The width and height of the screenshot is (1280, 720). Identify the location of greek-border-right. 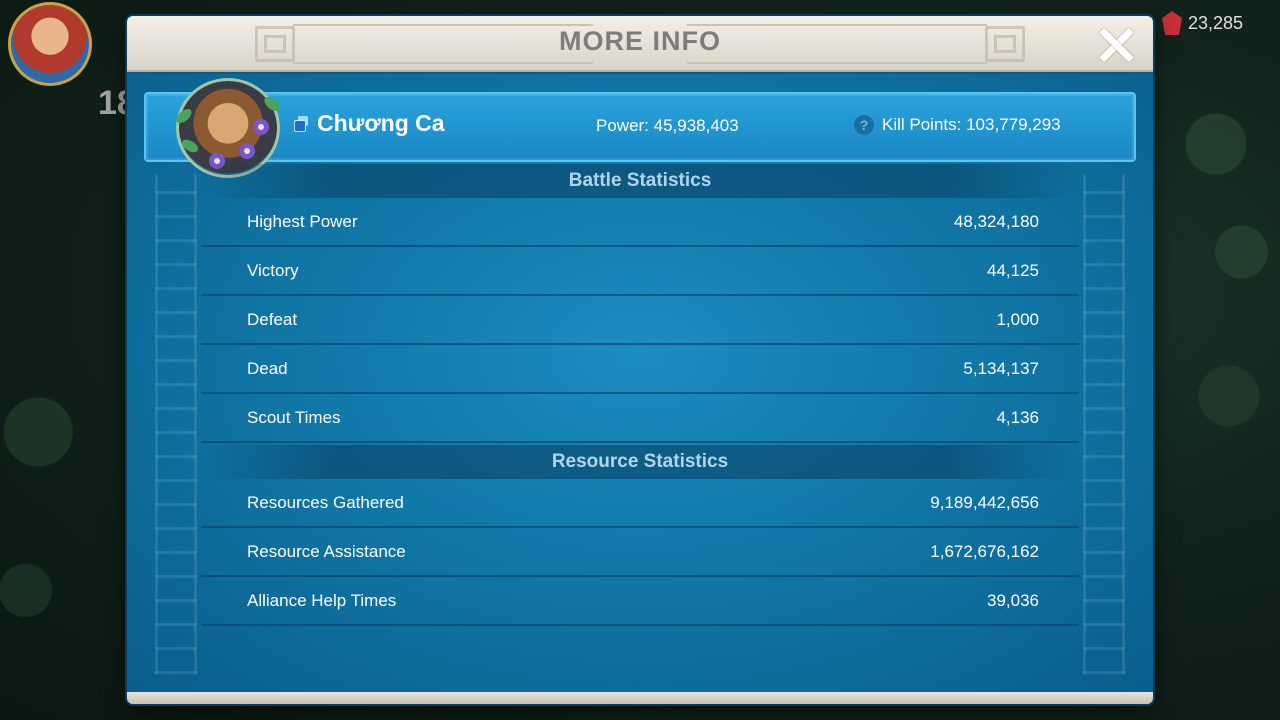
(1104, 424).